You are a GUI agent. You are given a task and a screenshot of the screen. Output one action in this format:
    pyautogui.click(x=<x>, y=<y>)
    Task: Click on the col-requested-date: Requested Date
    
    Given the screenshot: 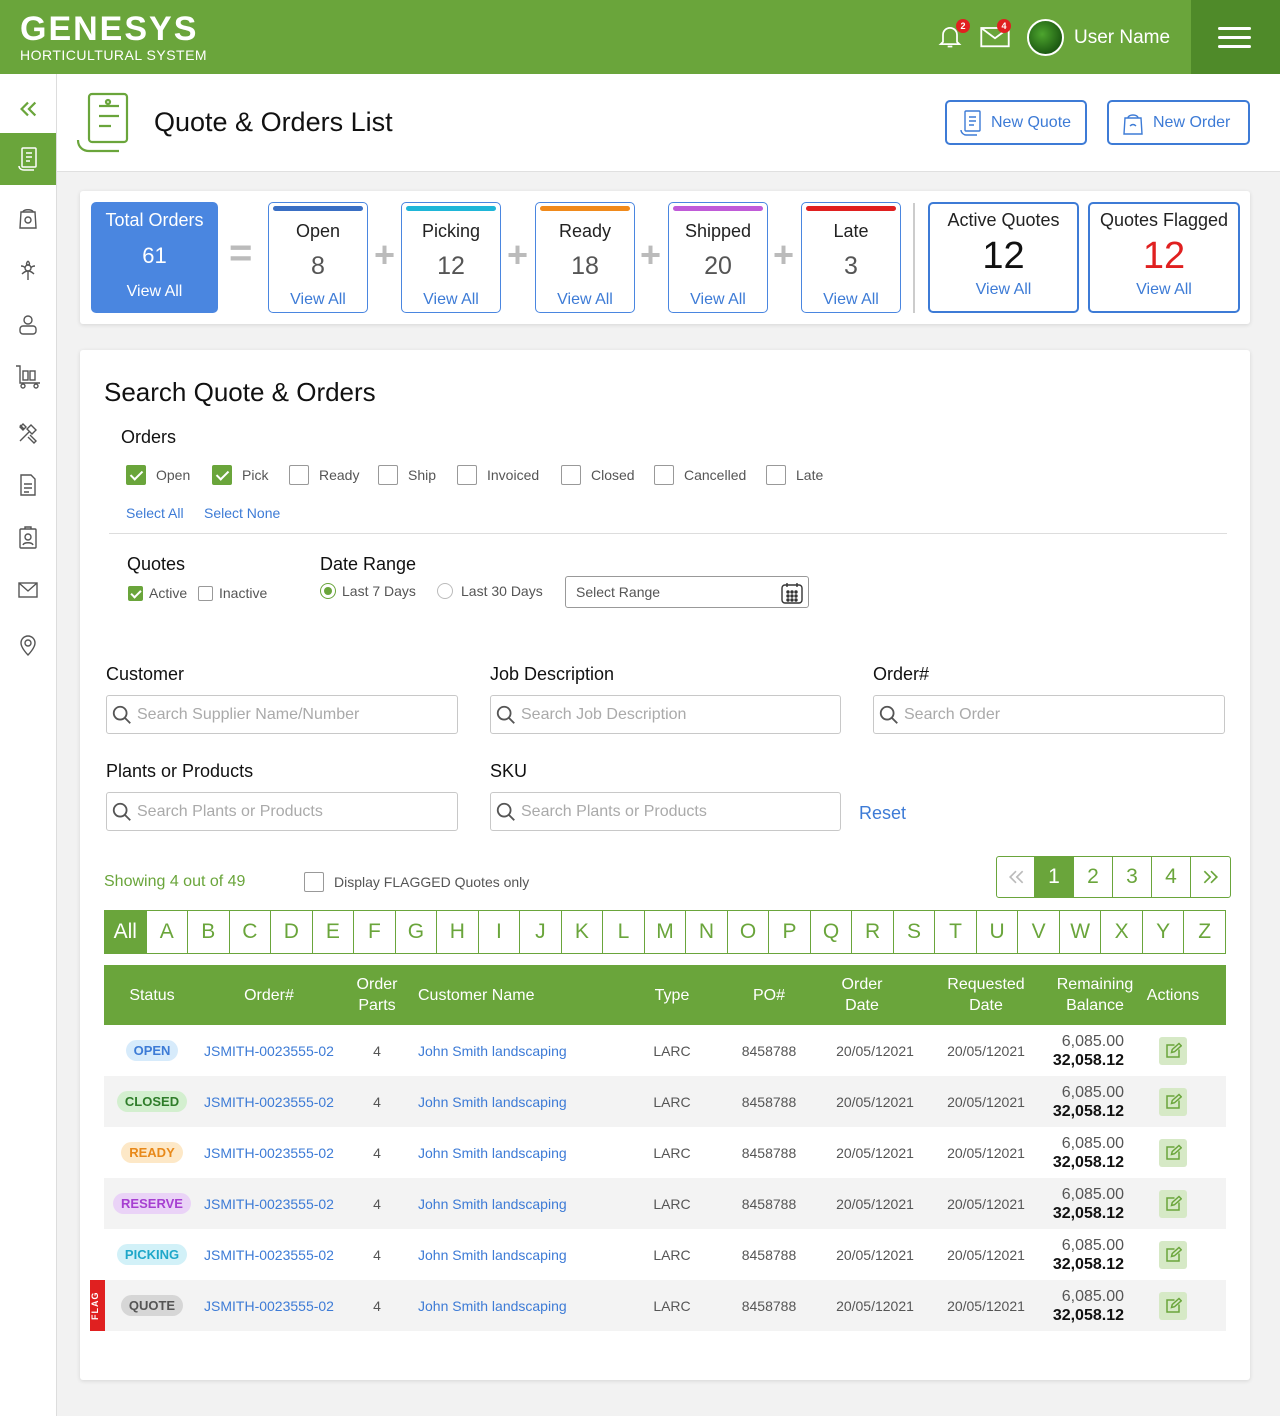 What is the action you would take?
    pyautogui.click(x=986, y=995)
    